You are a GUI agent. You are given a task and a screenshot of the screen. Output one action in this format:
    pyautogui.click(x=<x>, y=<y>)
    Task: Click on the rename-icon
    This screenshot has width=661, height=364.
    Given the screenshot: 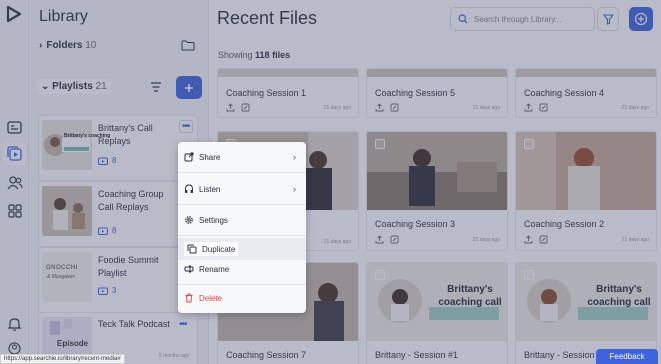 What is the action you would take?
    pyautogui.click(x=189, y=269)
    